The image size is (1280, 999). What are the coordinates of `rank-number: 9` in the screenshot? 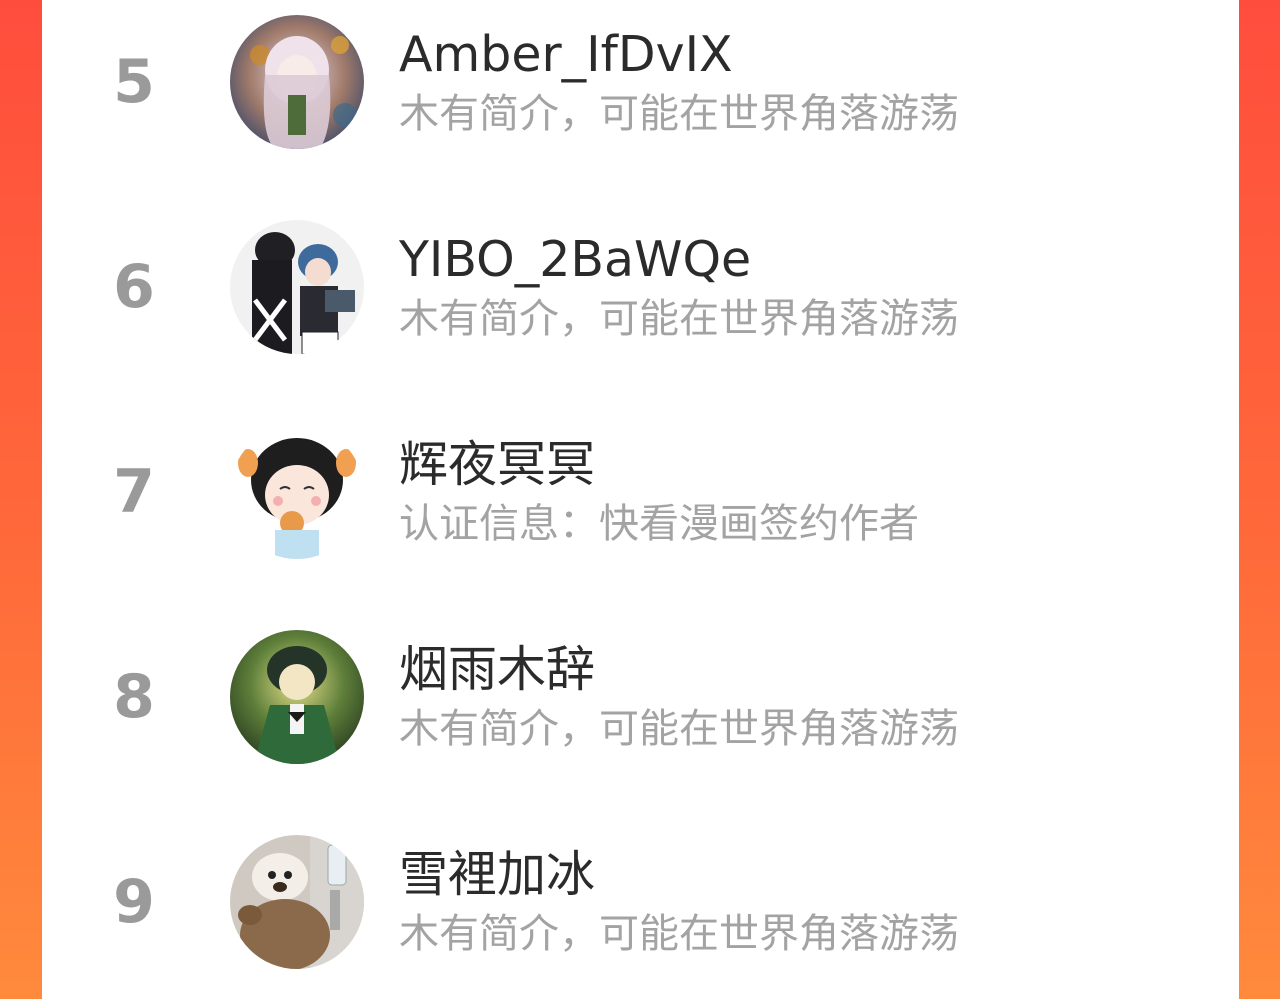 It's located at (134, 902).